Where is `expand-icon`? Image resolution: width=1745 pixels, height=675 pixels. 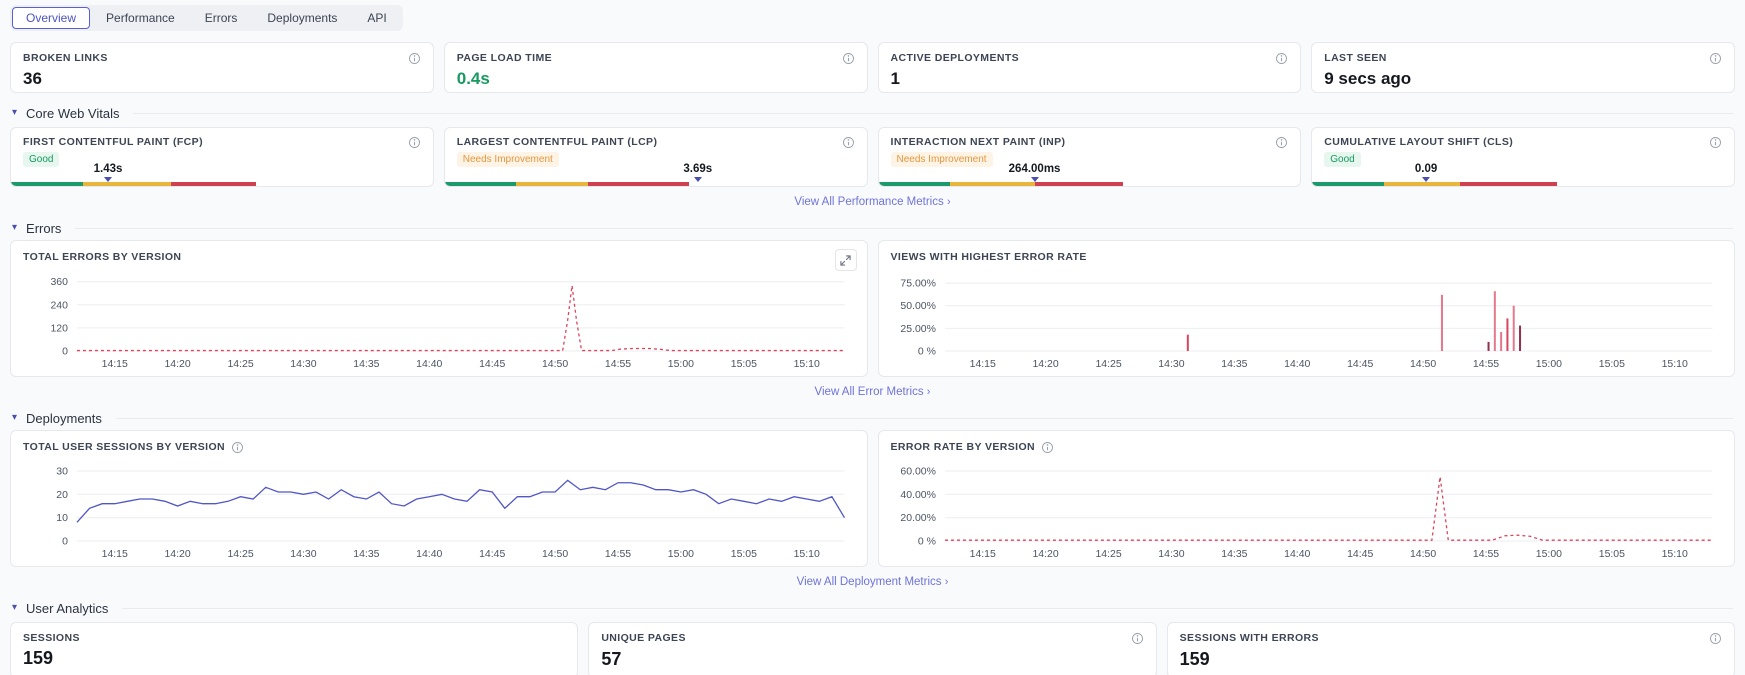
expand-icon is located at coordinates (845, 260).